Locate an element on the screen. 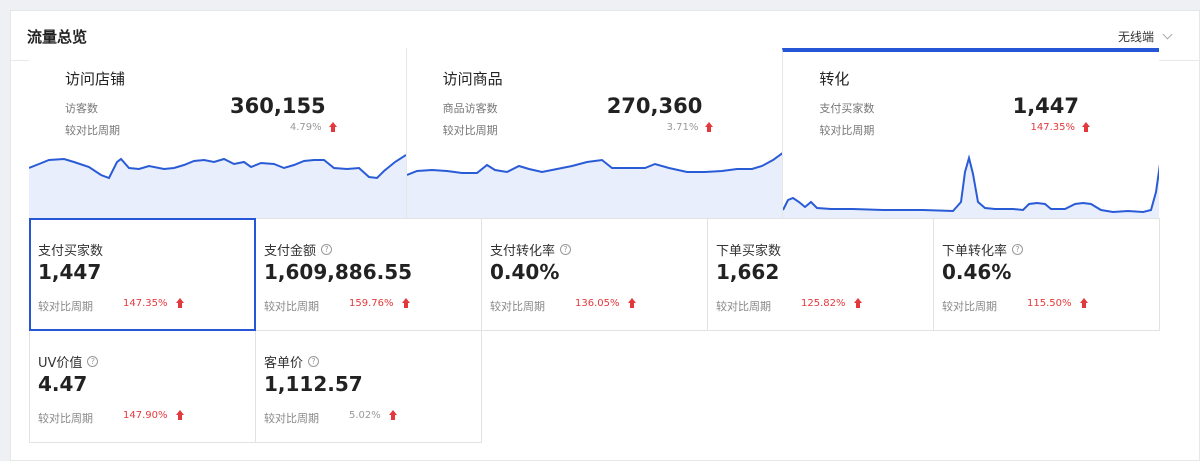  device-selector: 无线端 is located at coordinates (1145, 36).